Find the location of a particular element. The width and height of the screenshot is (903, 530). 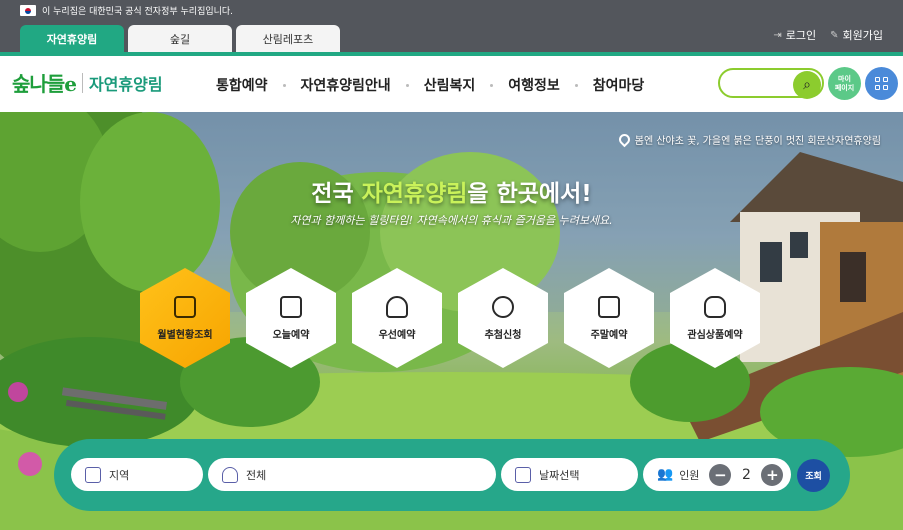

login-icon: ⇥ is located at coordinates (777, 35).